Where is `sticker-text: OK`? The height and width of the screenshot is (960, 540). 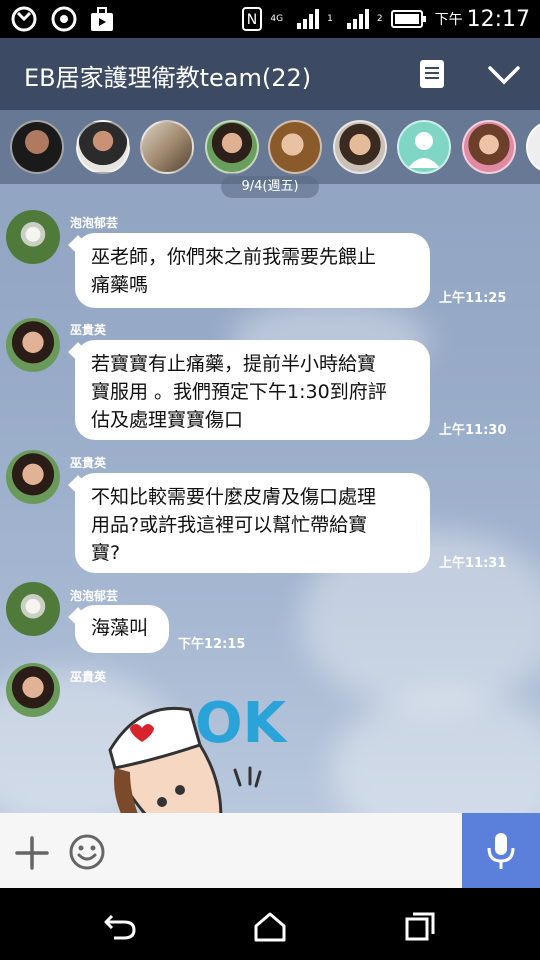
sticker-text: OK is located at coordinates (242, 723).